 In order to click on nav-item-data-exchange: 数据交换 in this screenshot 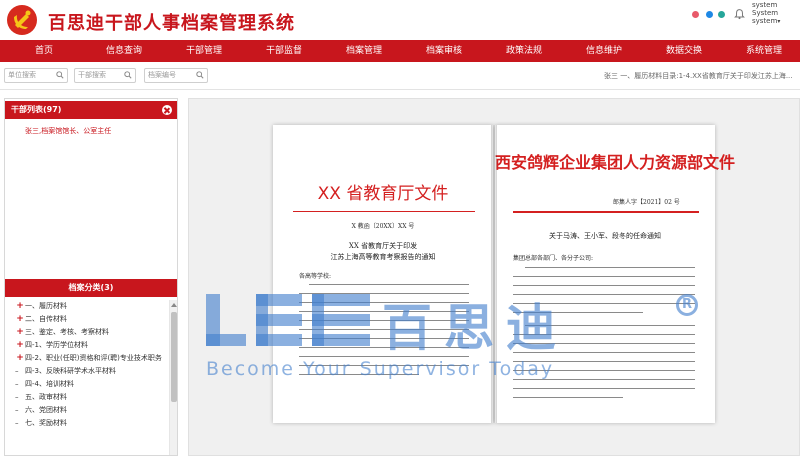, I will do `click(684, 51)`.